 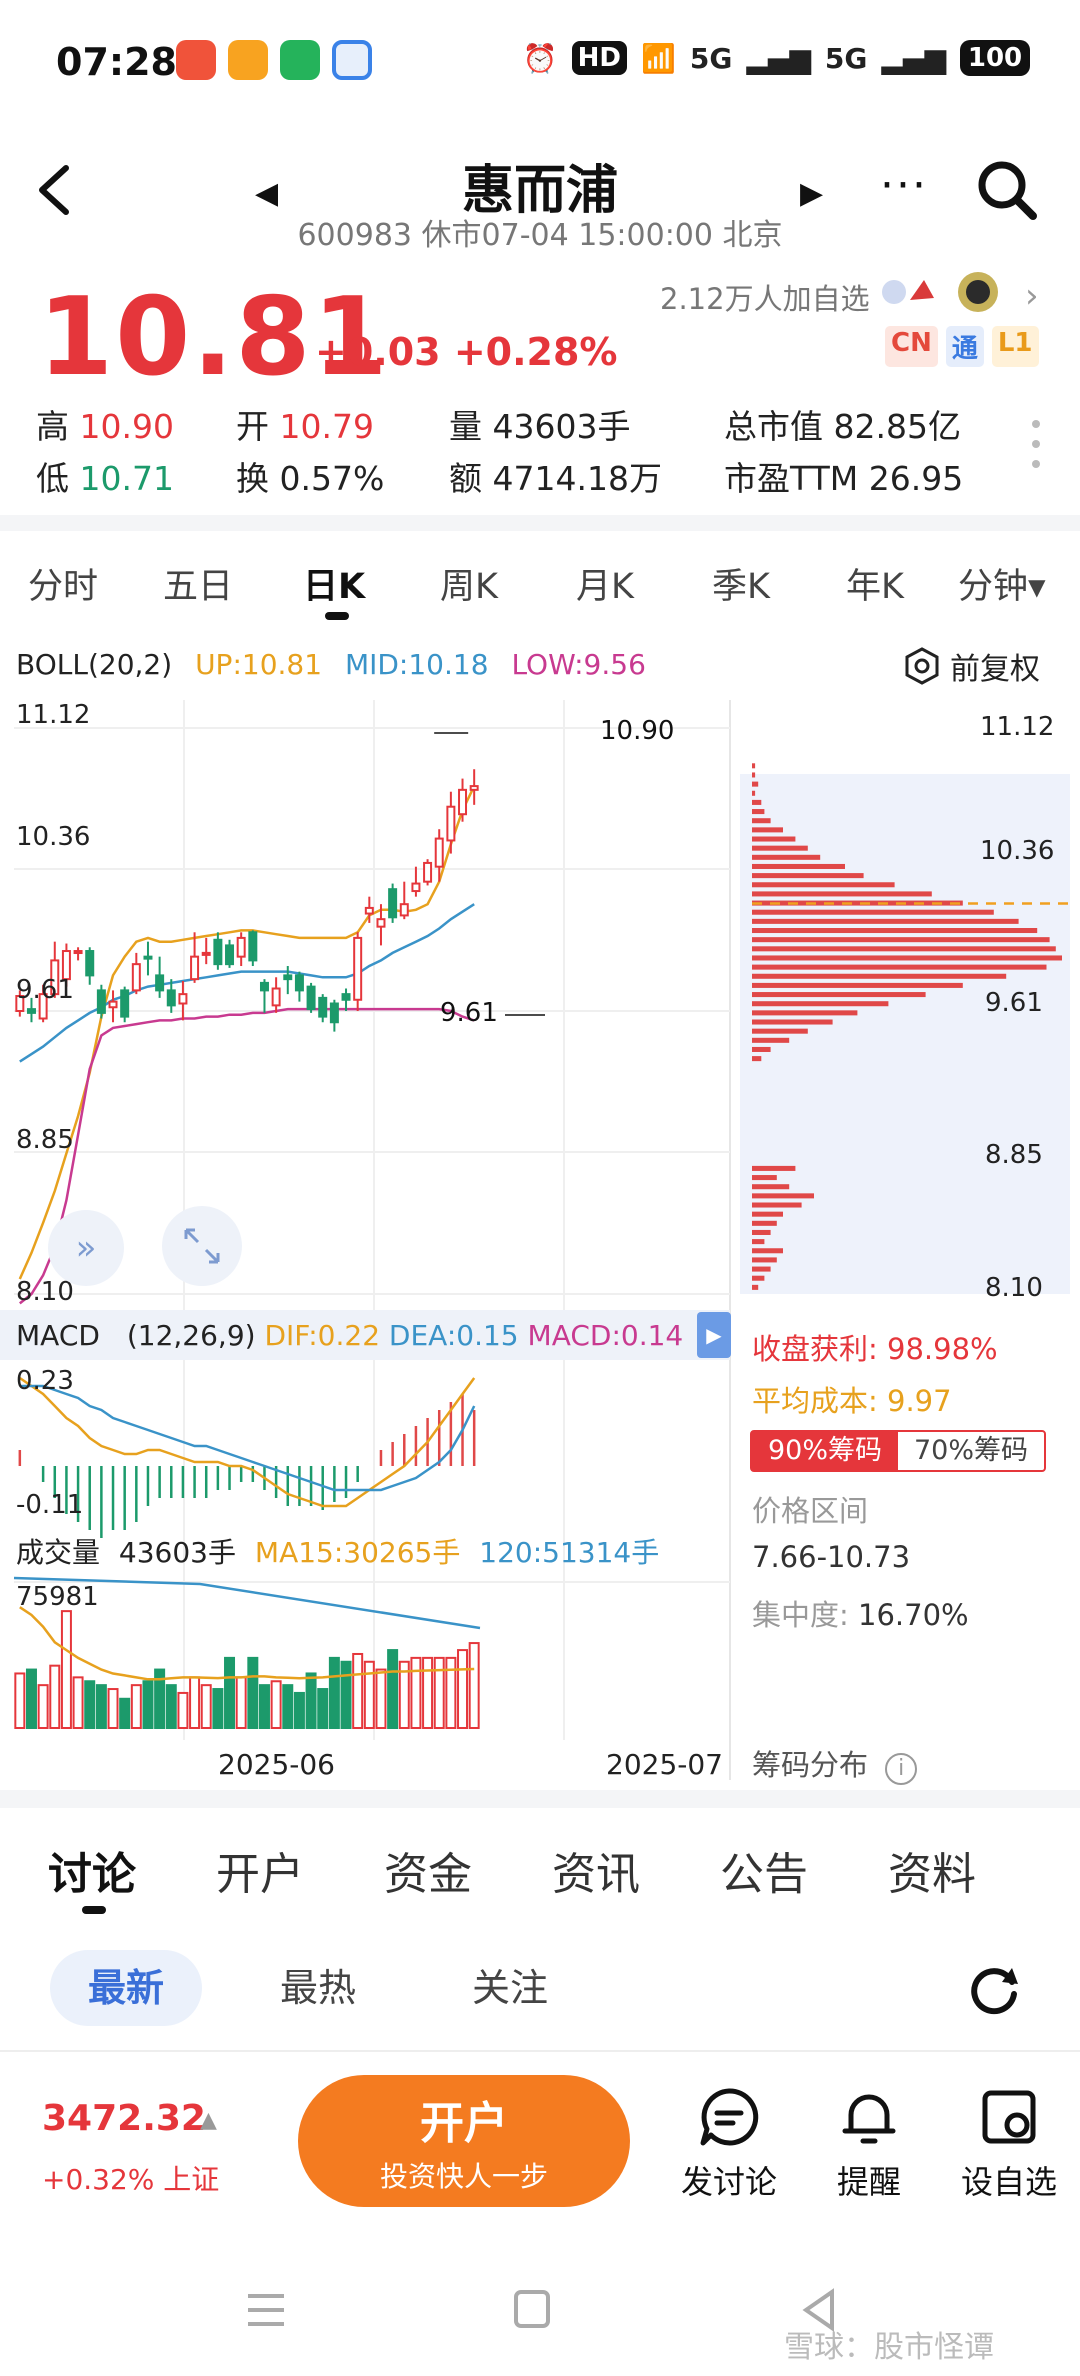 I want to click on more-icon: ···, so click(x=904, y=185).